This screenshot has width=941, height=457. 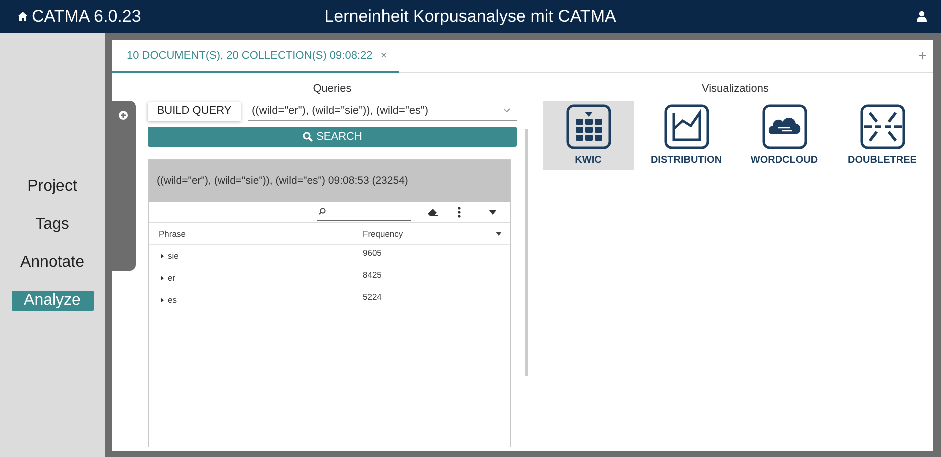 I want to click on search-button: SEARCH, so click(x=332, y=137).